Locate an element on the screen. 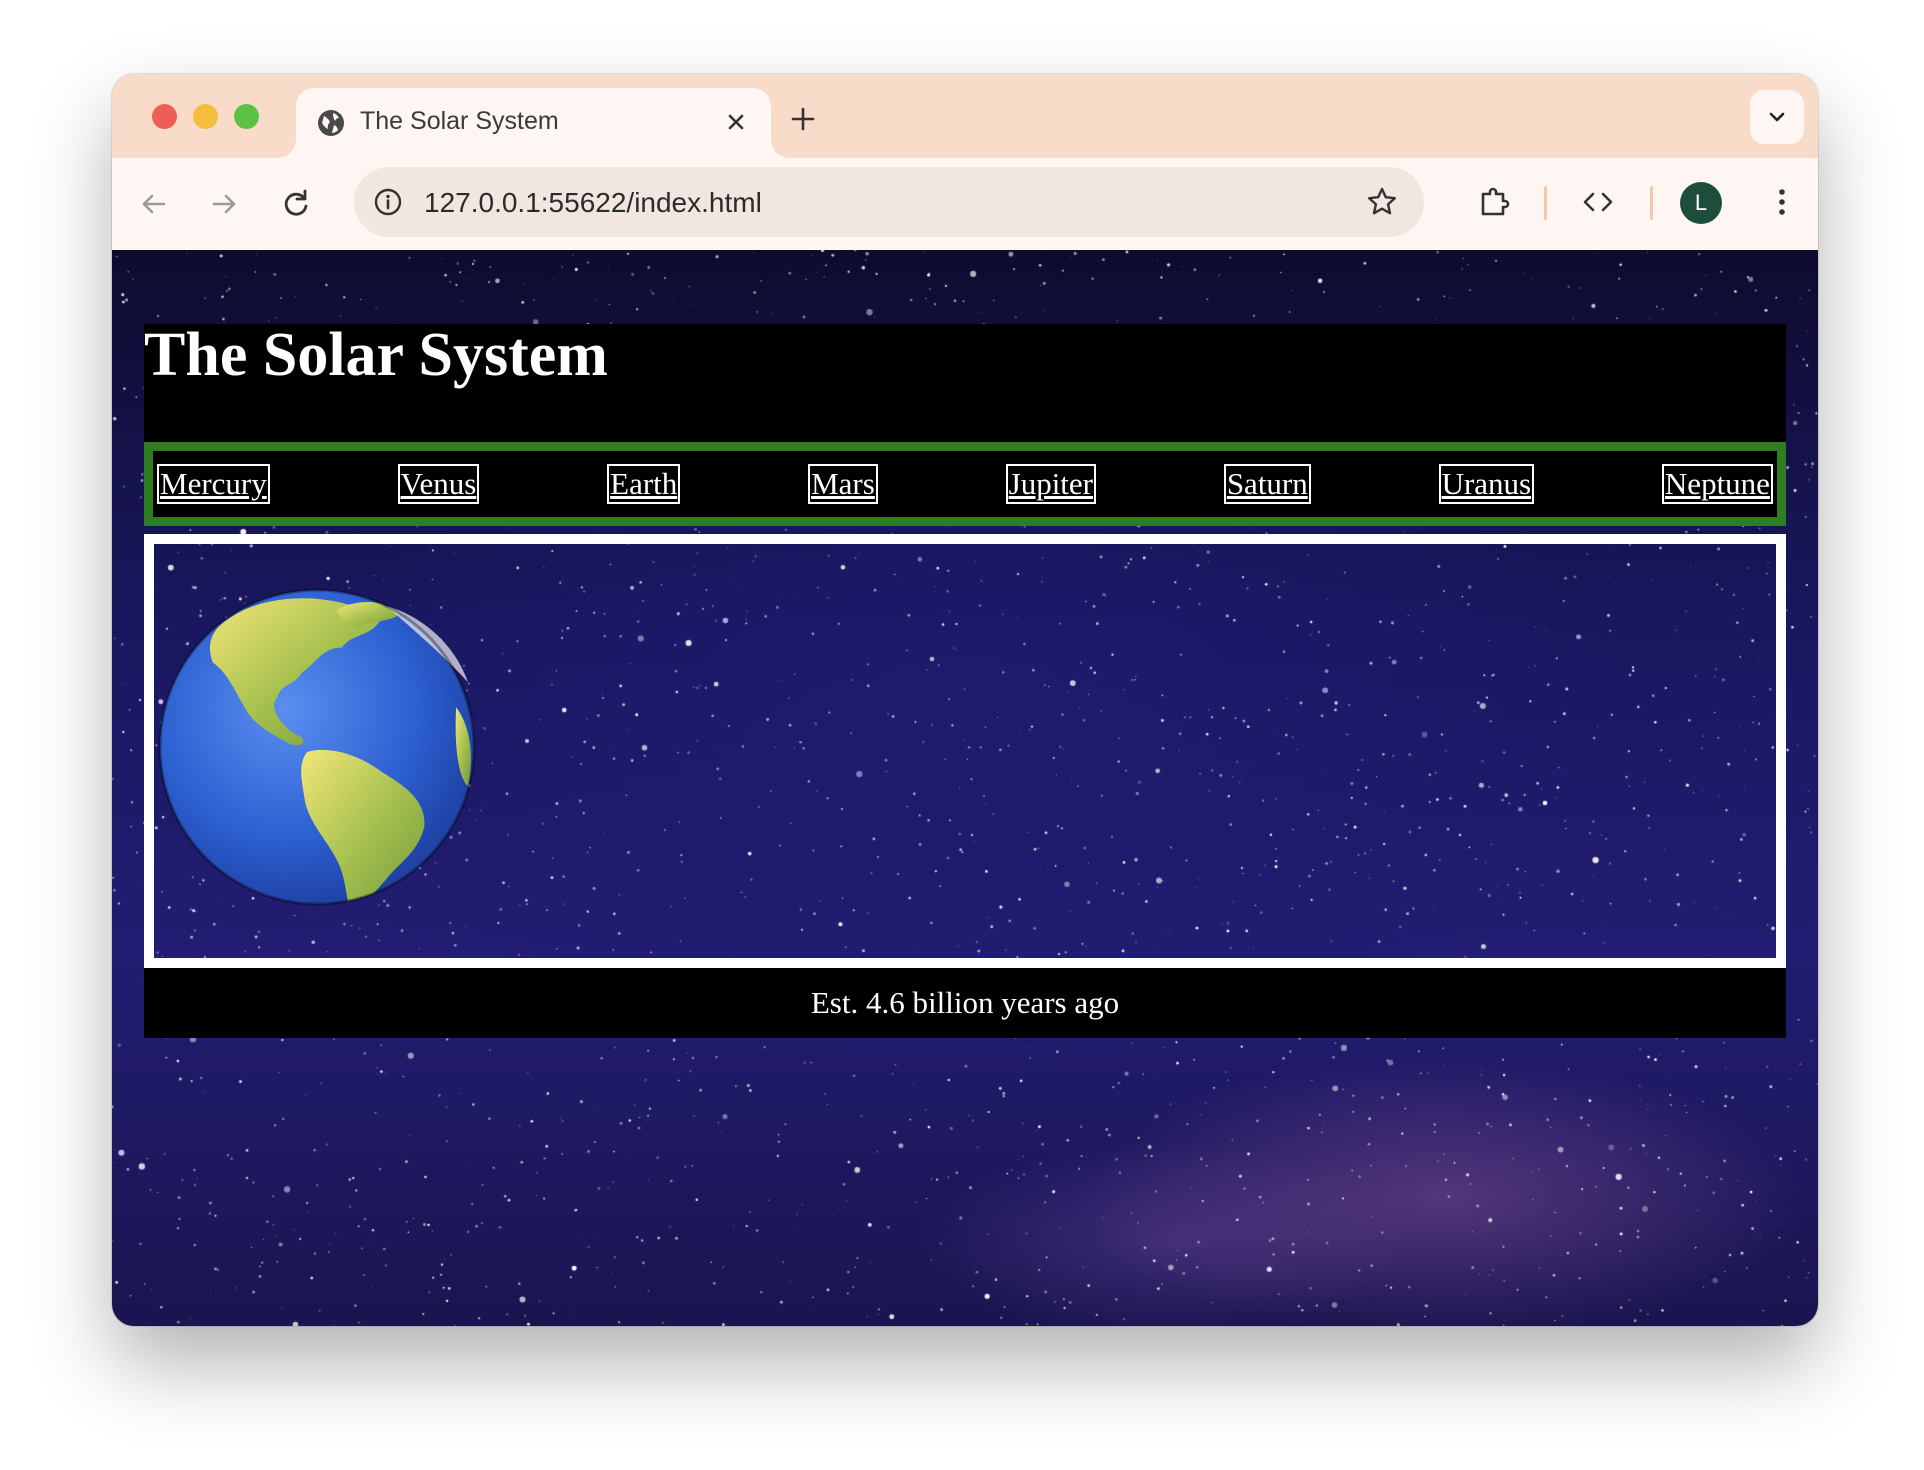 Image resolution: width=1924 pixels, height=1470 pixels. browser-toolbar: 127.0.0.1:55622/index.html L is located at coordinates (965, 204).